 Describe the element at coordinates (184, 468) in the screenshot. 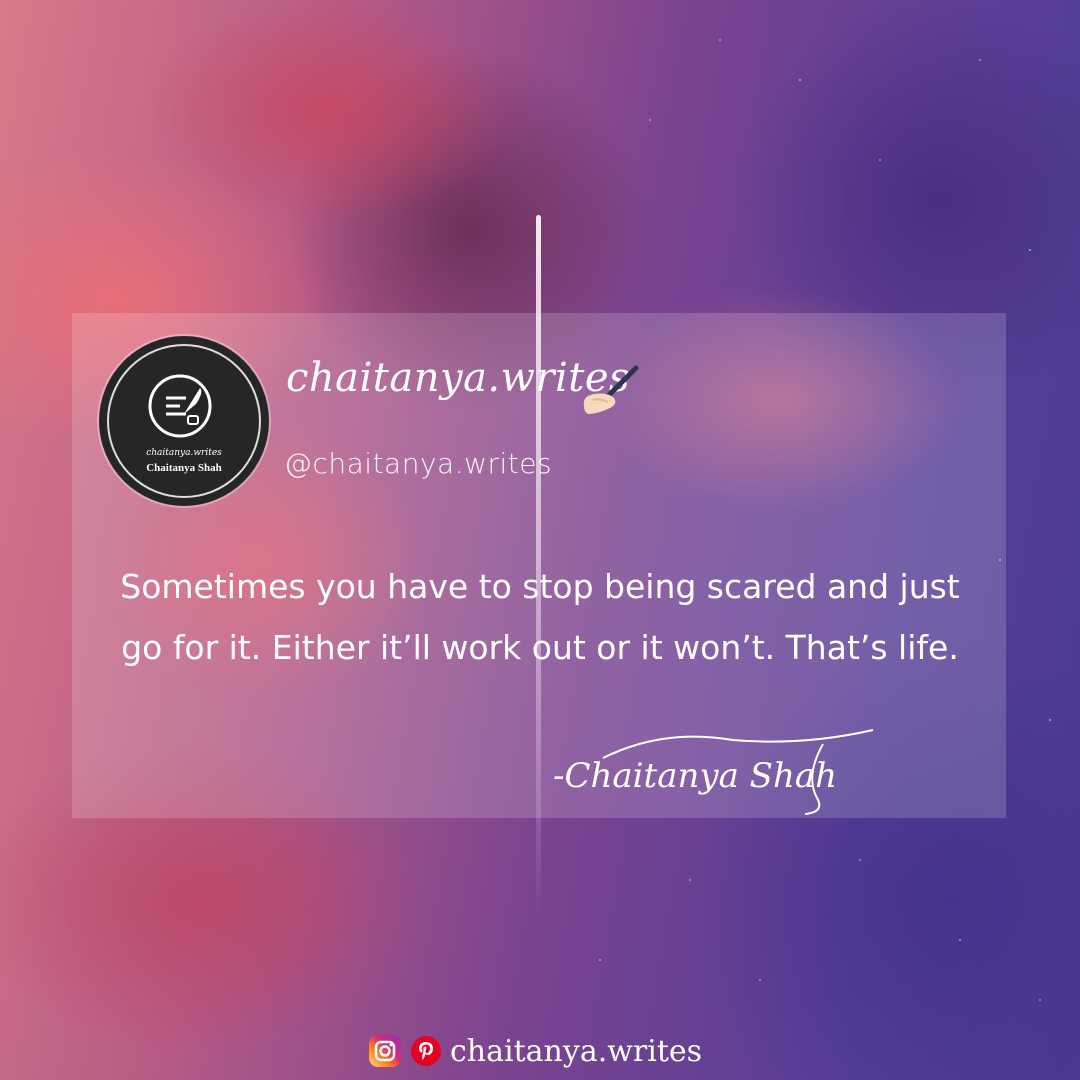

I see `avatar-name: Chaitanya Shah` at that location.